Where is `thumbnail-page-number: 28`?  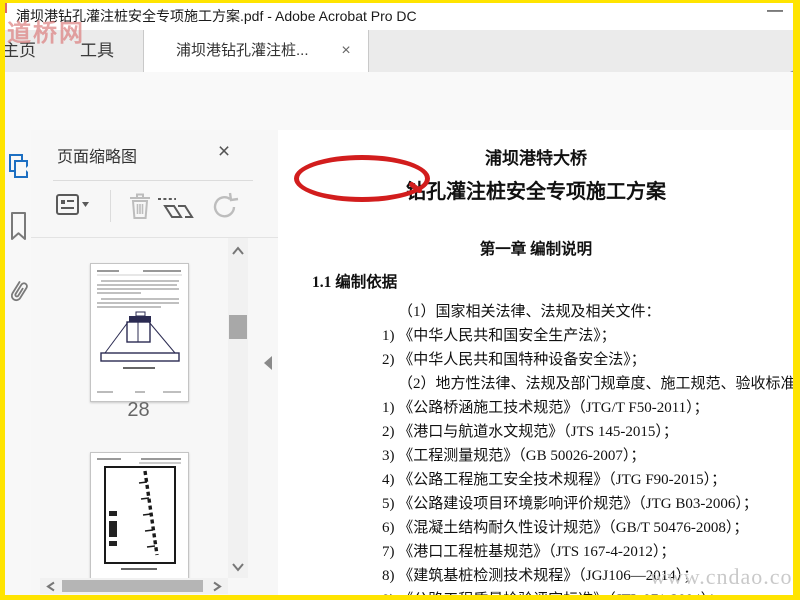 thumbnail-page-number: 28 is located at coordinates (138, 410).